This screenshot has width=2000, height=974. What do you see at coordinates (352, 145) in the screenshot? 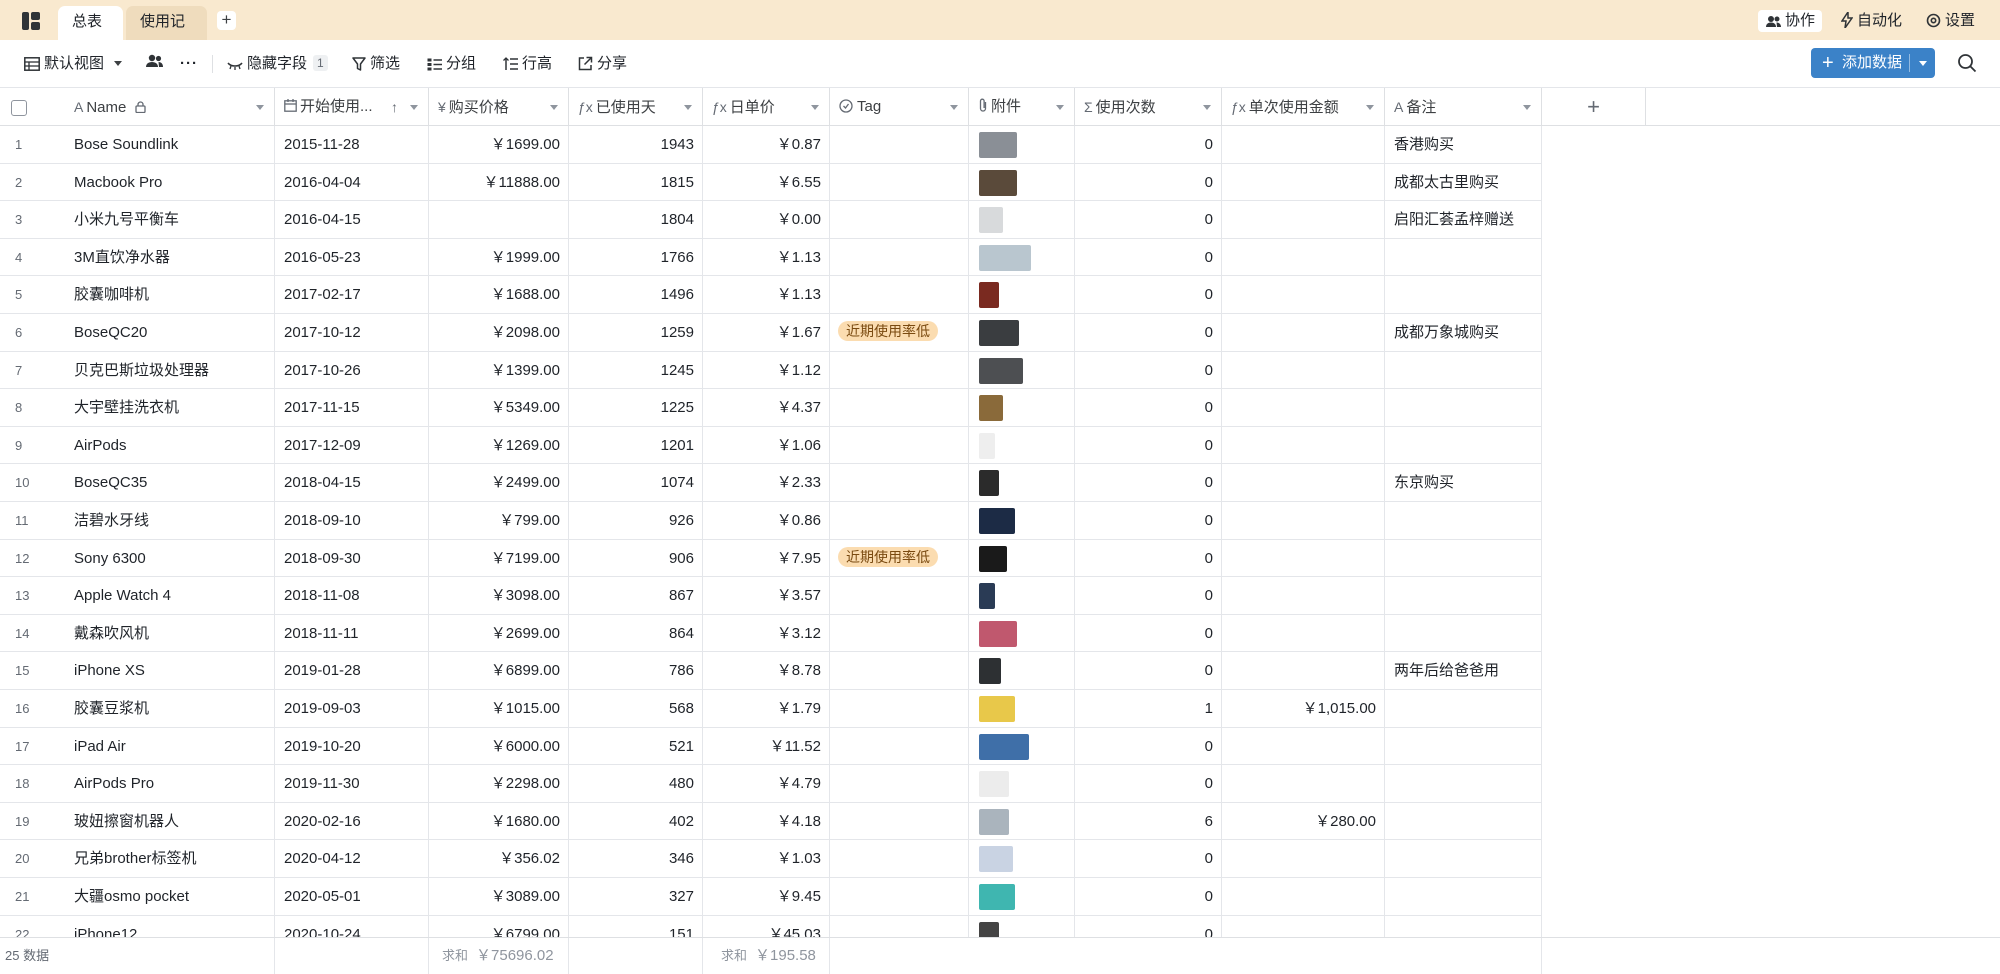
I see `cell-start-date: 2015-11-28` at bounding box center [352, 145].